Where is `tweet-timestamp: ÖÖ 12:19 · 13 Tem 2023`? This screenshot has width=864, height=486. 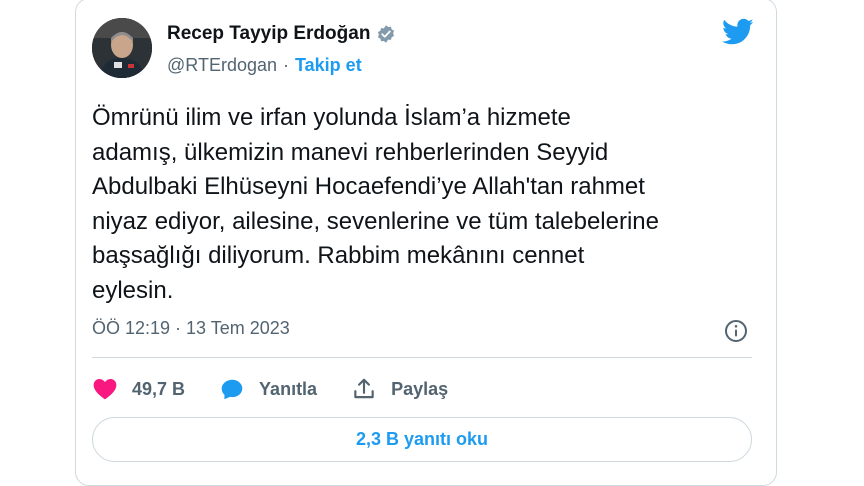
tweet-timestamp: ÖÖ 12:19 · 13 Tem 2023 is located at coordinates (191, 328).